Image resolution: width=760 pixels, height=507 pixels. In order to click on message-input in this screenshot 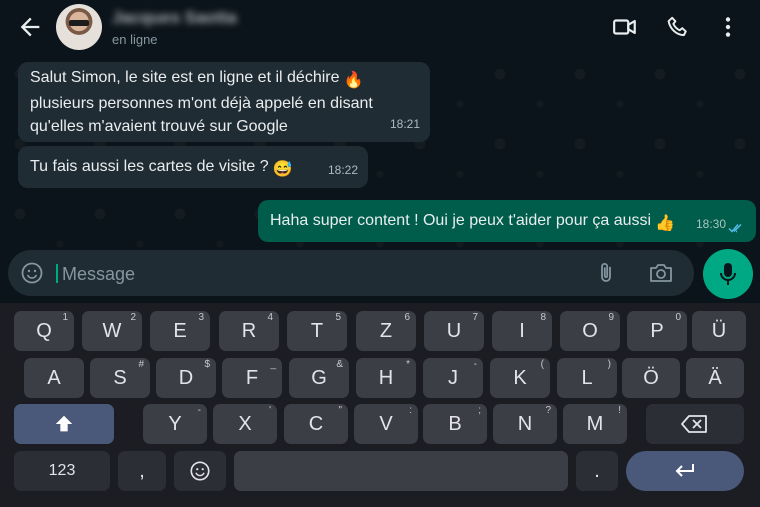, I will do `click(302, 274)`.